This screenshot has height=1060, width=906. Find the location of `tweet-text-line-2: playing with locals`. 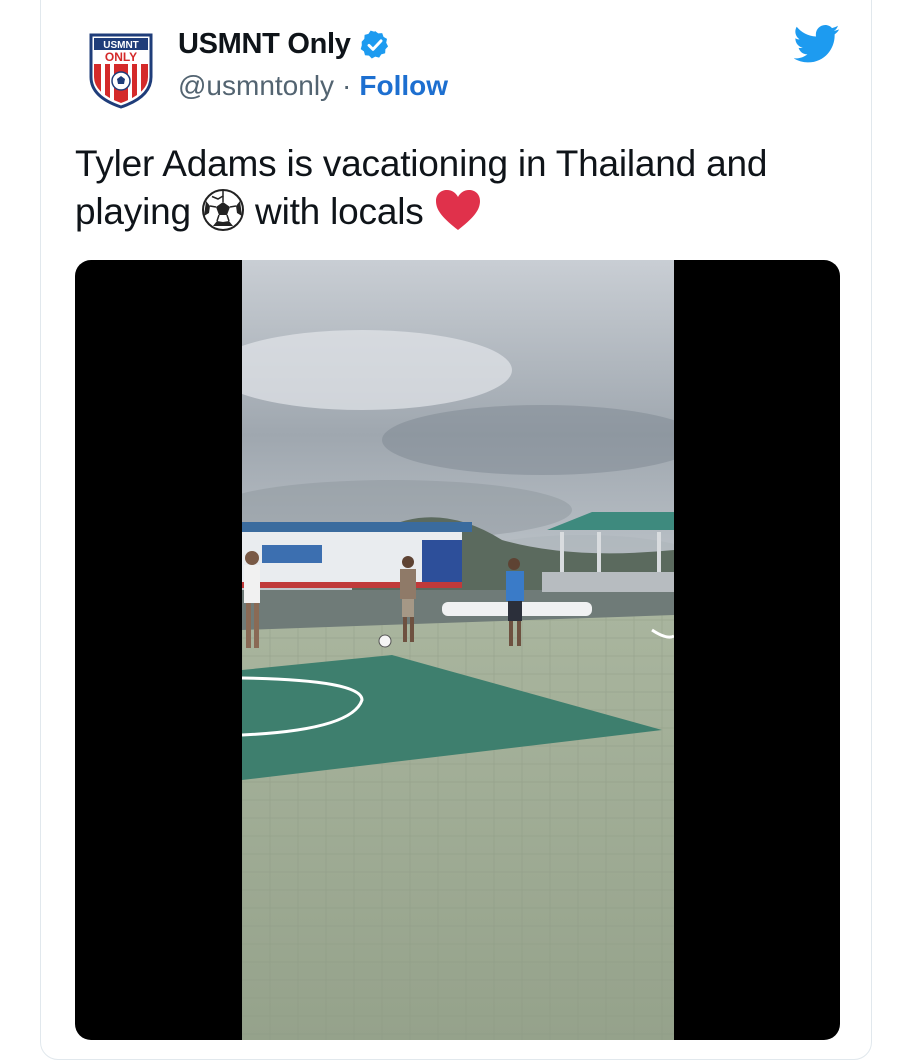

tweet-text-line-2: playing with locals is located at coordinates (455, 216).